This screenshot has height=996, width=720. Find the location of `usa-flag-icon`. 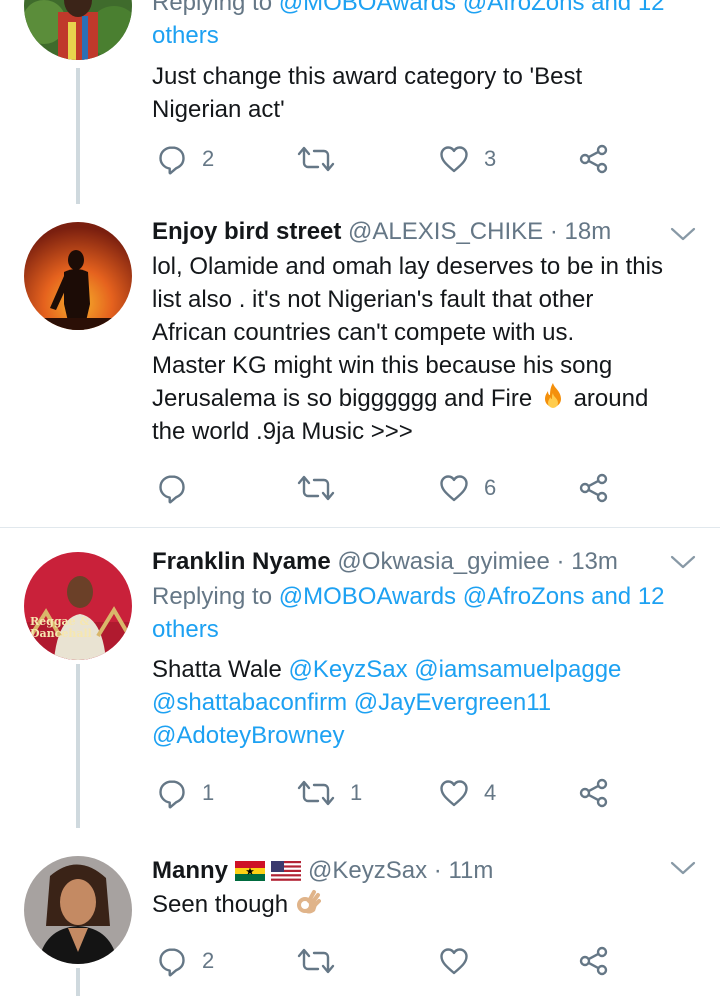

usa-flag-icon is located at coordinates (286, 871).